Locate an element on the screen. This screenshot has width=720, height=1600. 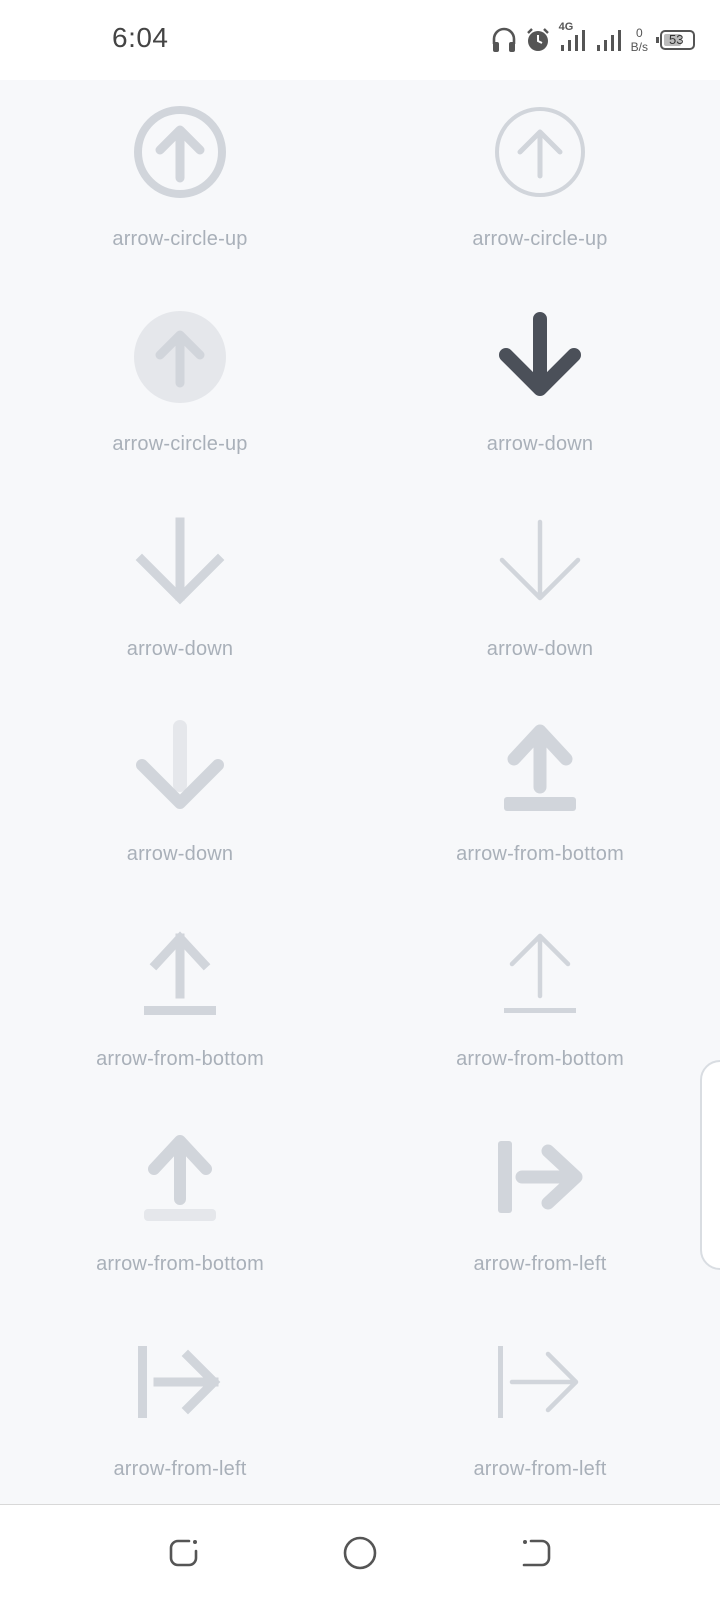
home-button is located at coordinates (360, 1555).